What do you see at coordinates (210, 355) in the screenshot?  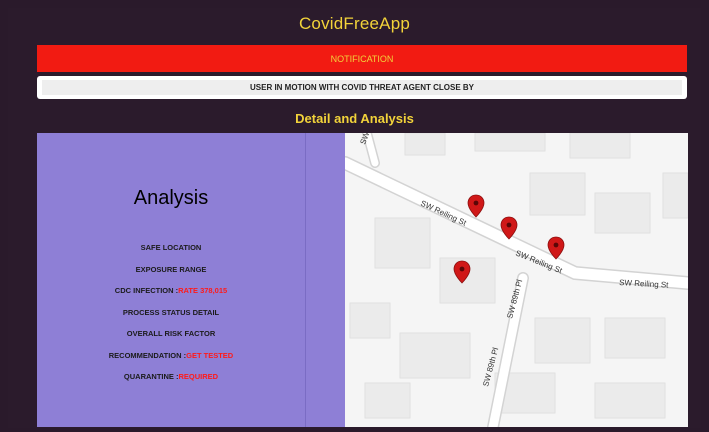 I see `row-value: GET TESTED` at bounding box center [210, 355].